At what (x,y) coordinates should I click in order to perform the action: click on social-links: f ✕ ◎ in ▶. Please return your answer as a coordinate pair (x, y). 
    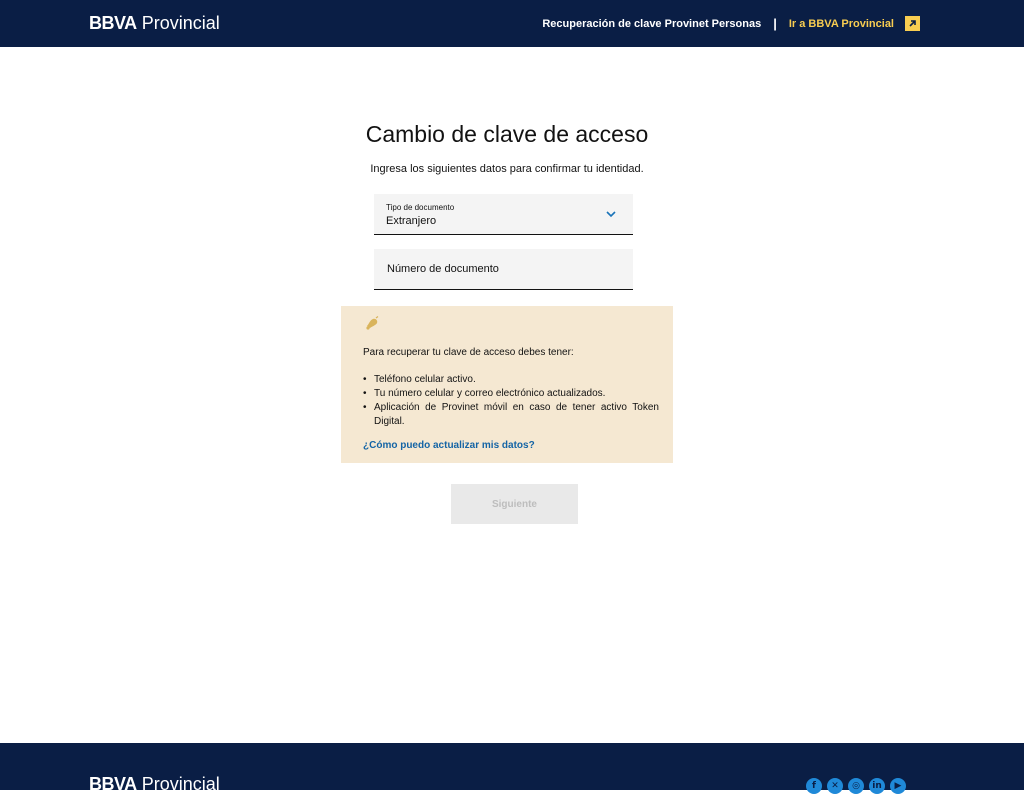
    Looking at the image, I should click on (856, 786).